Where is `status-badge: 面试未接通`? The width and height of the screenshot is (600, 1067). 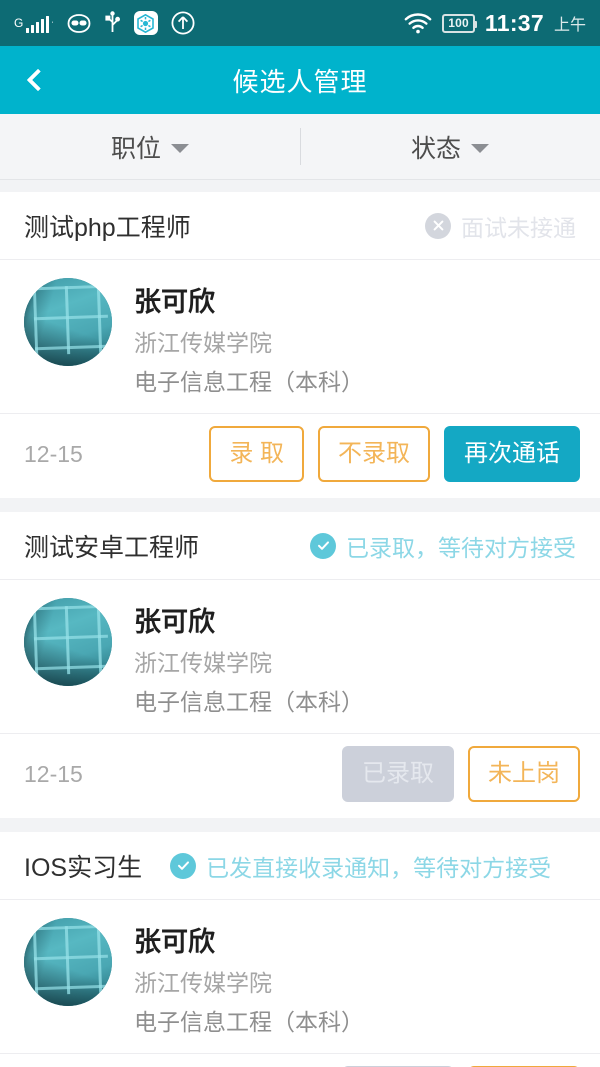 status-badge: 面试未接通 is located at coordinates (500, 226).